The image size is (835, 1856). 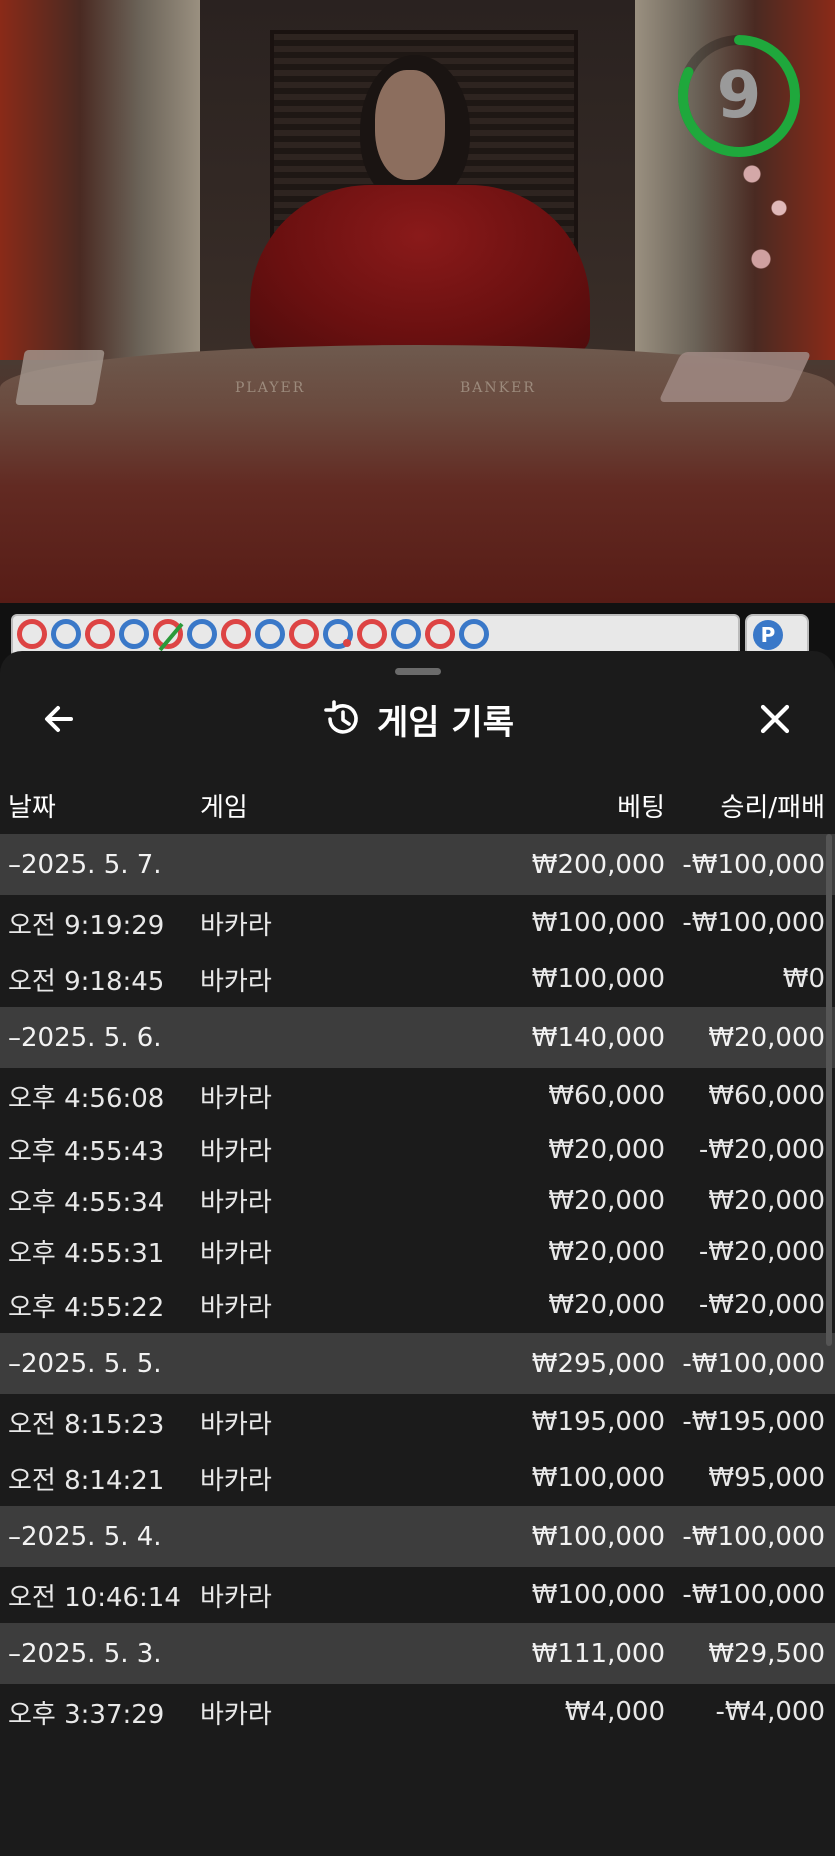 I want to click on sheet-header: 게임 기록, so click(x=417, y=719).